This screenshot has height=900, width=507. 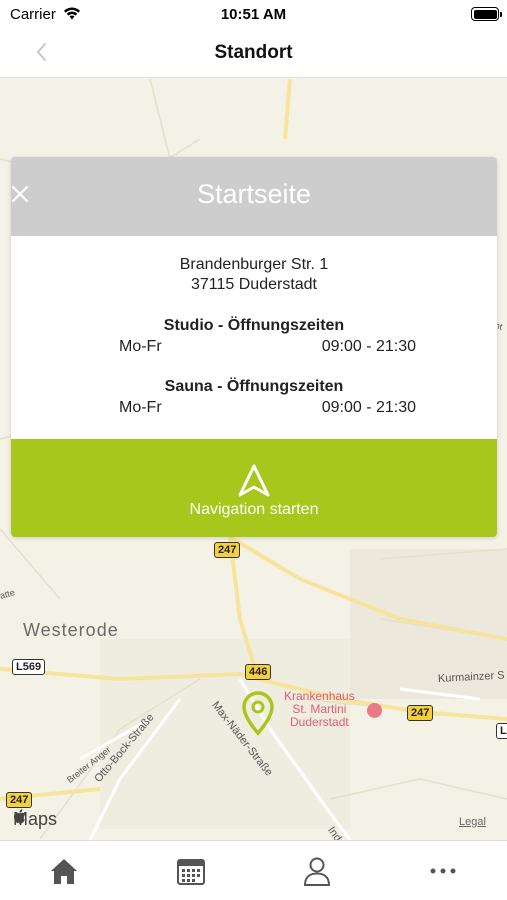 I want to click on place-label-westerode: Westerode, so click(x=71, y=630).